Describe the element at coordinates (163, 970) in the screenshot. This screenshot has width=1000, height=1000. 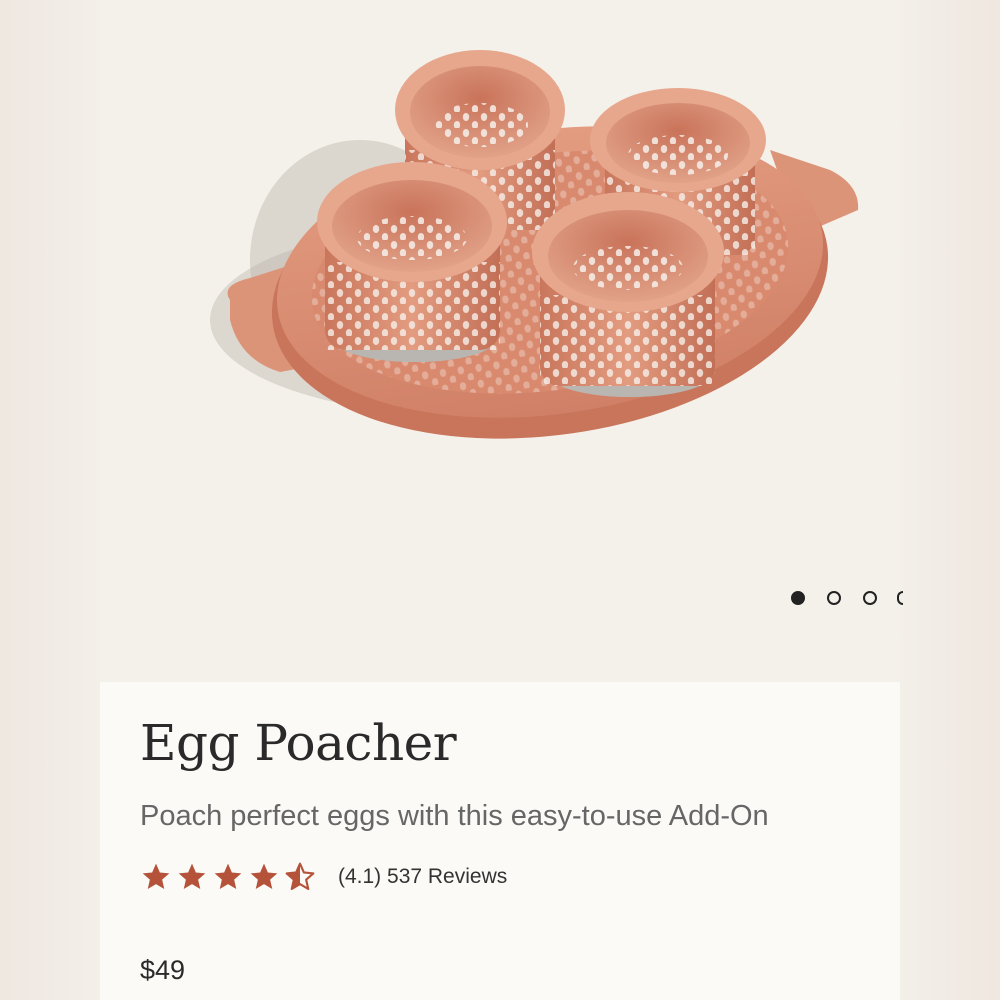
I see `product-price: $49` at that location.